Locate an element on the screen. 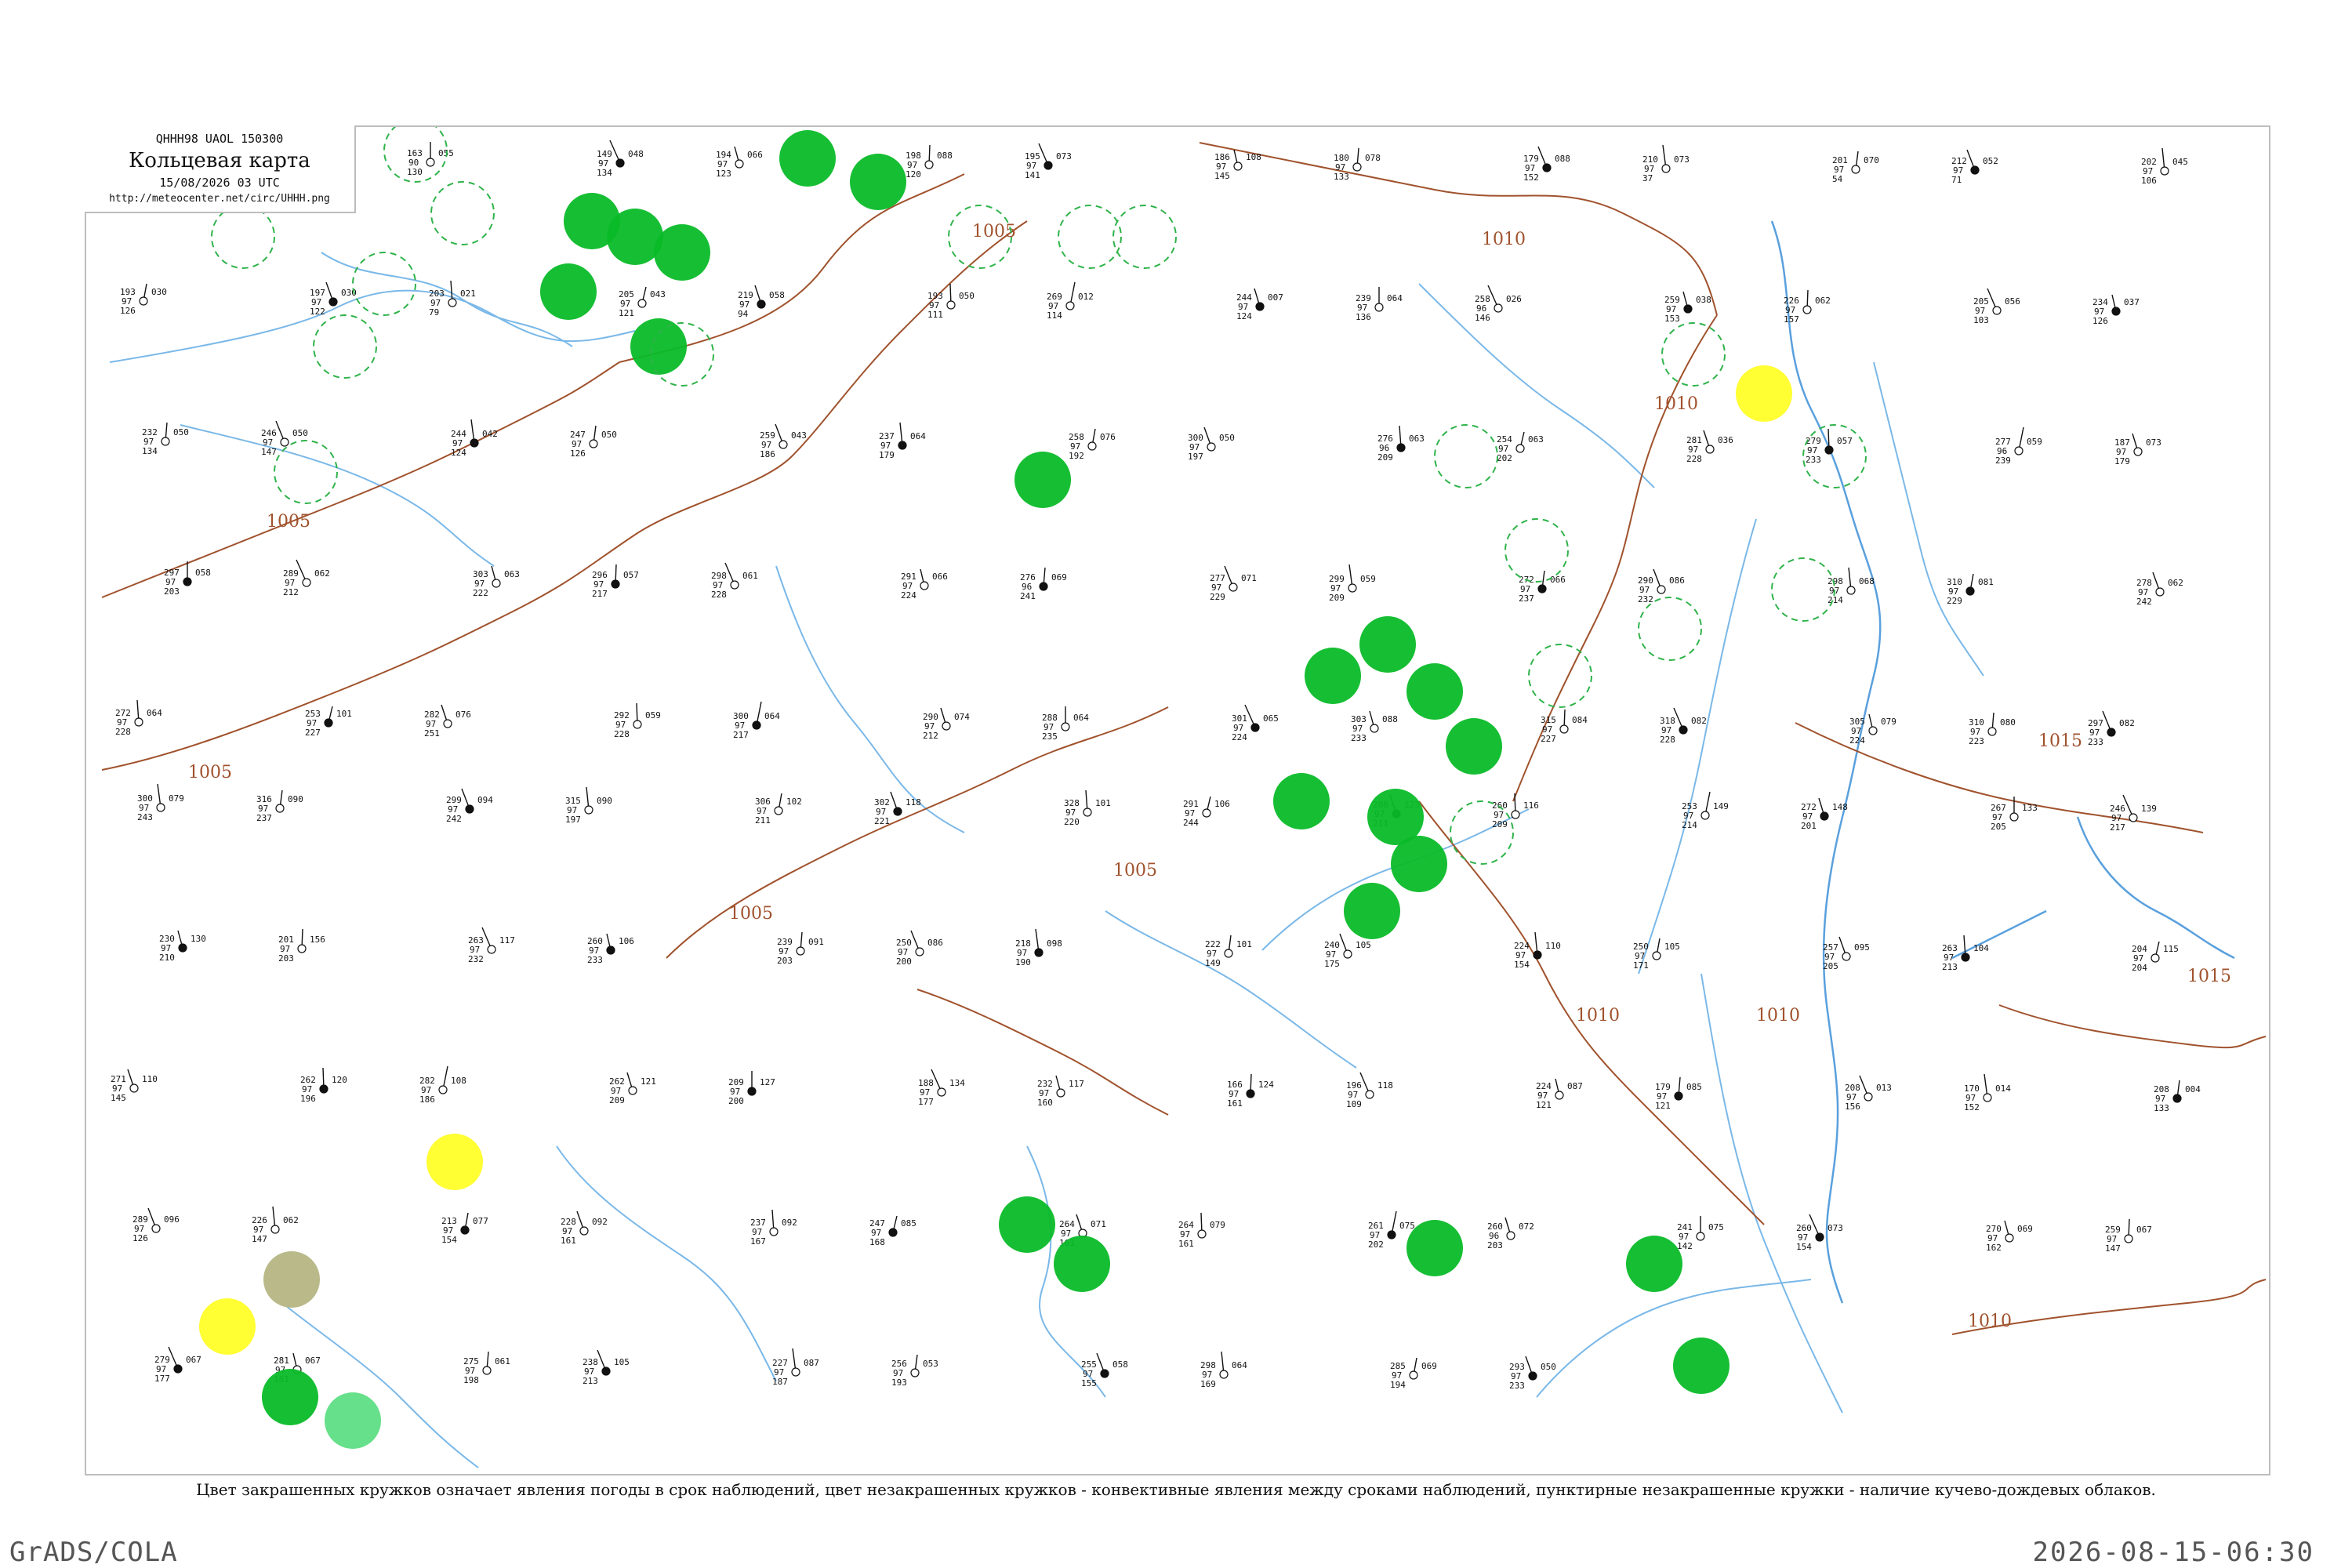 This screenshot has width=2352, height=1568. station-plot: 31597197090 is located at coordinates (588, 806).